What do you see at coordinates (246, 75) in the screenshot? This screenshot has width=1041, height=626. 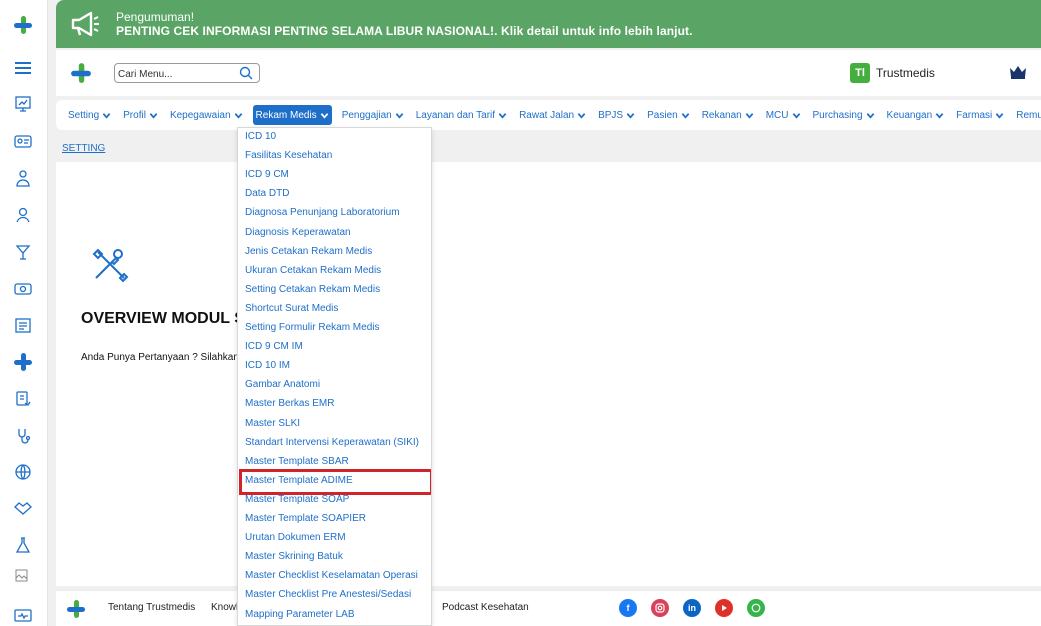 I see `search-icon` at bounding box center [246, 75].